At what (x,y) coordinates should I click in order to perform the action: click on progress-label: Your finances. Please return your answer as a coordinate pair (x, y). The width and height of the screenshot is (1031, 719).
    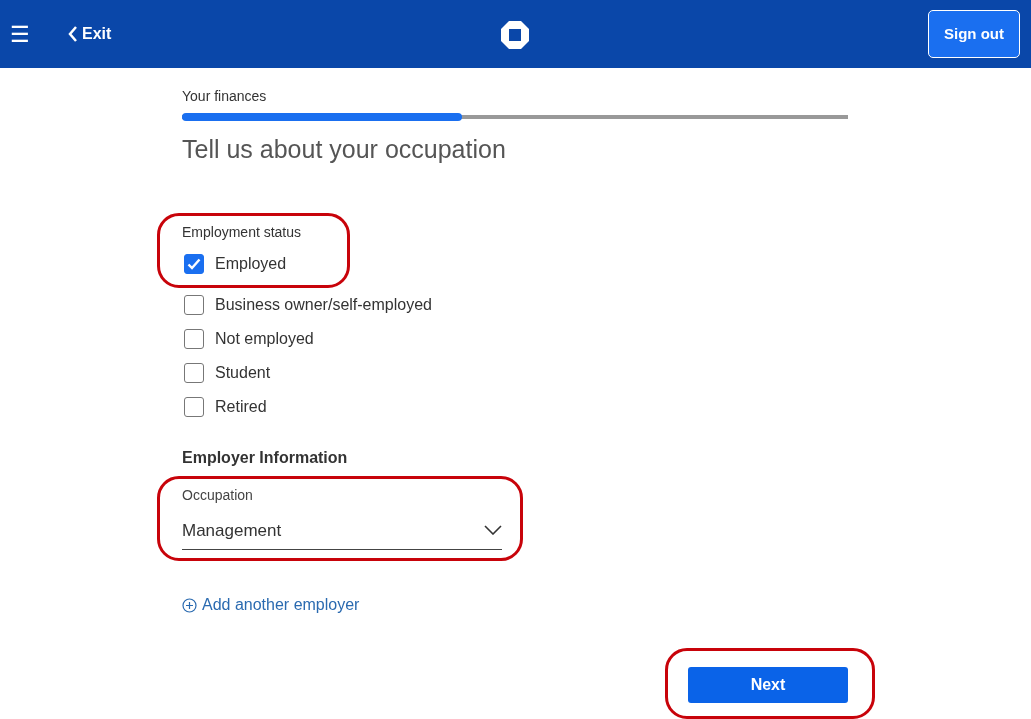
    Looking at the image, I should click on (225, 96).